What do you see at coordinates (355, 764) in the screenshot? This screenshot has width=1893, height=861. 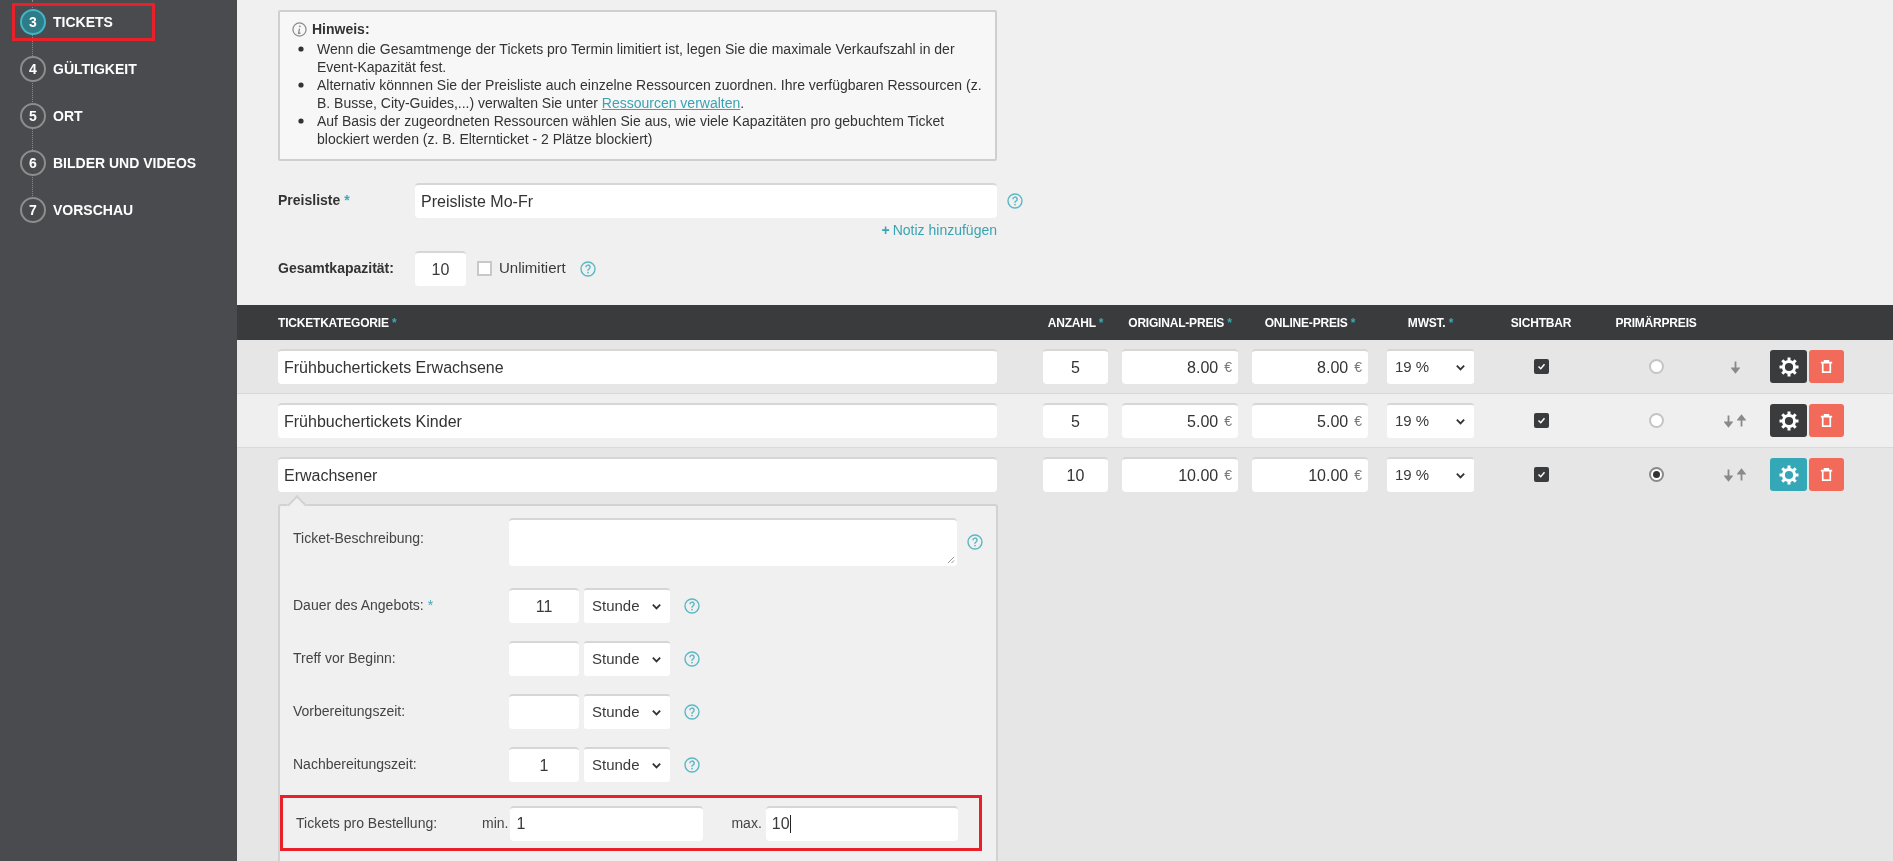 I see `field-label: Nachbereitungszeit:` at bounding box center [355, 764].